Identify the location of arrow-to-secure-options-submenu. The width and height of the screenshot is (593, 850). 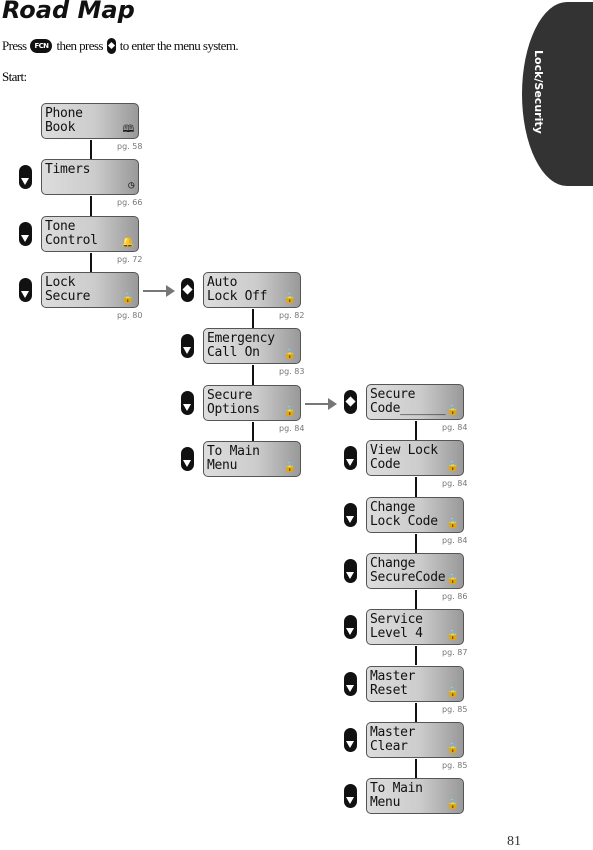
(321, 404).